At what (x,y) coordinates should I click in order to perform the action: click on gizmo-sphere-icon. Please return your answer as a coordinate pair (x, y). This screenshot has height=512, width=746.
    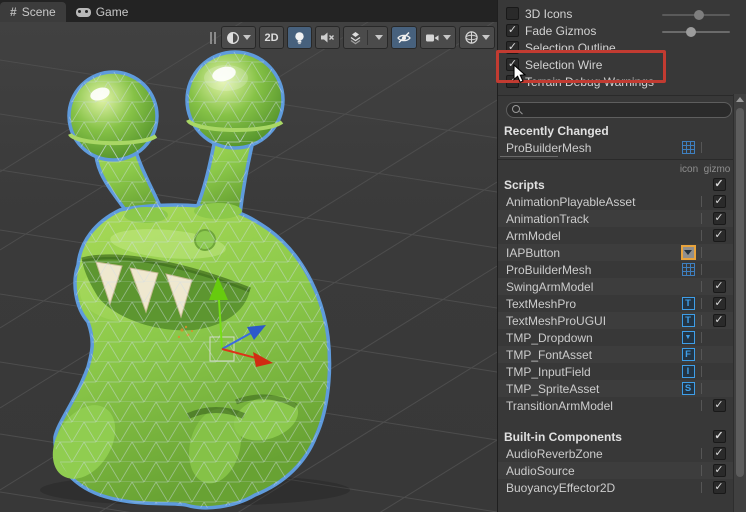
    Looking at the image, I should click on (471, 37).